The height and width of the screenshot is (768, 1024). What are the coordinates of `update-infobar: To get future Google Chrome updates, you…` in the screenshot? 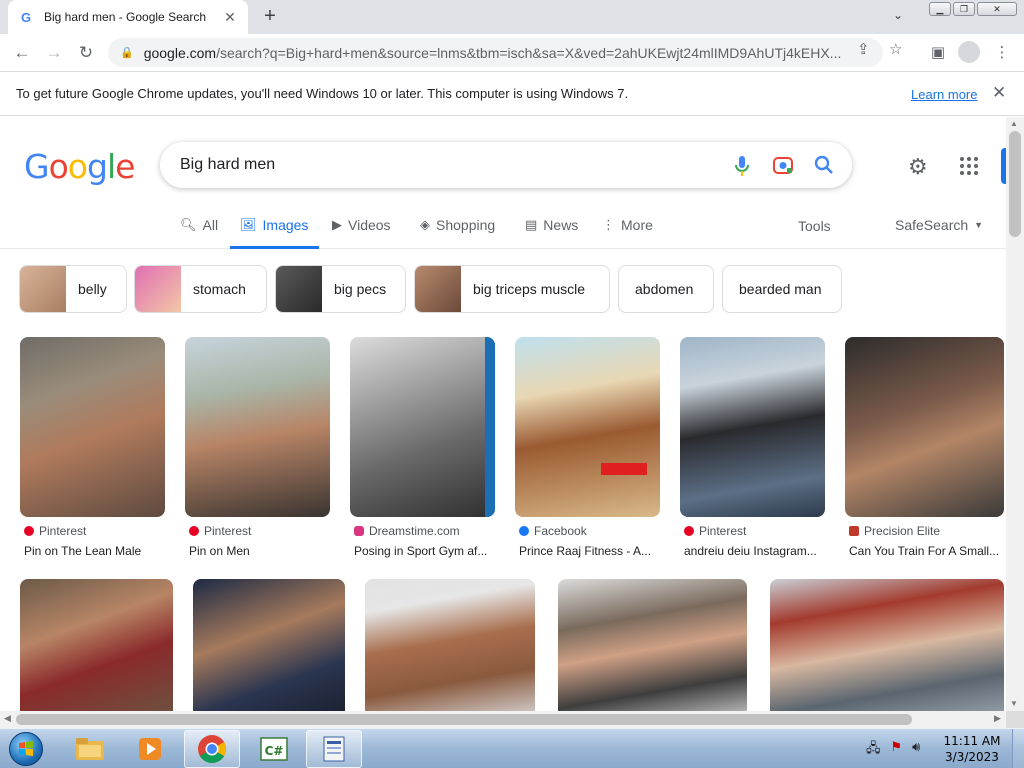 It's located at (512, 93).